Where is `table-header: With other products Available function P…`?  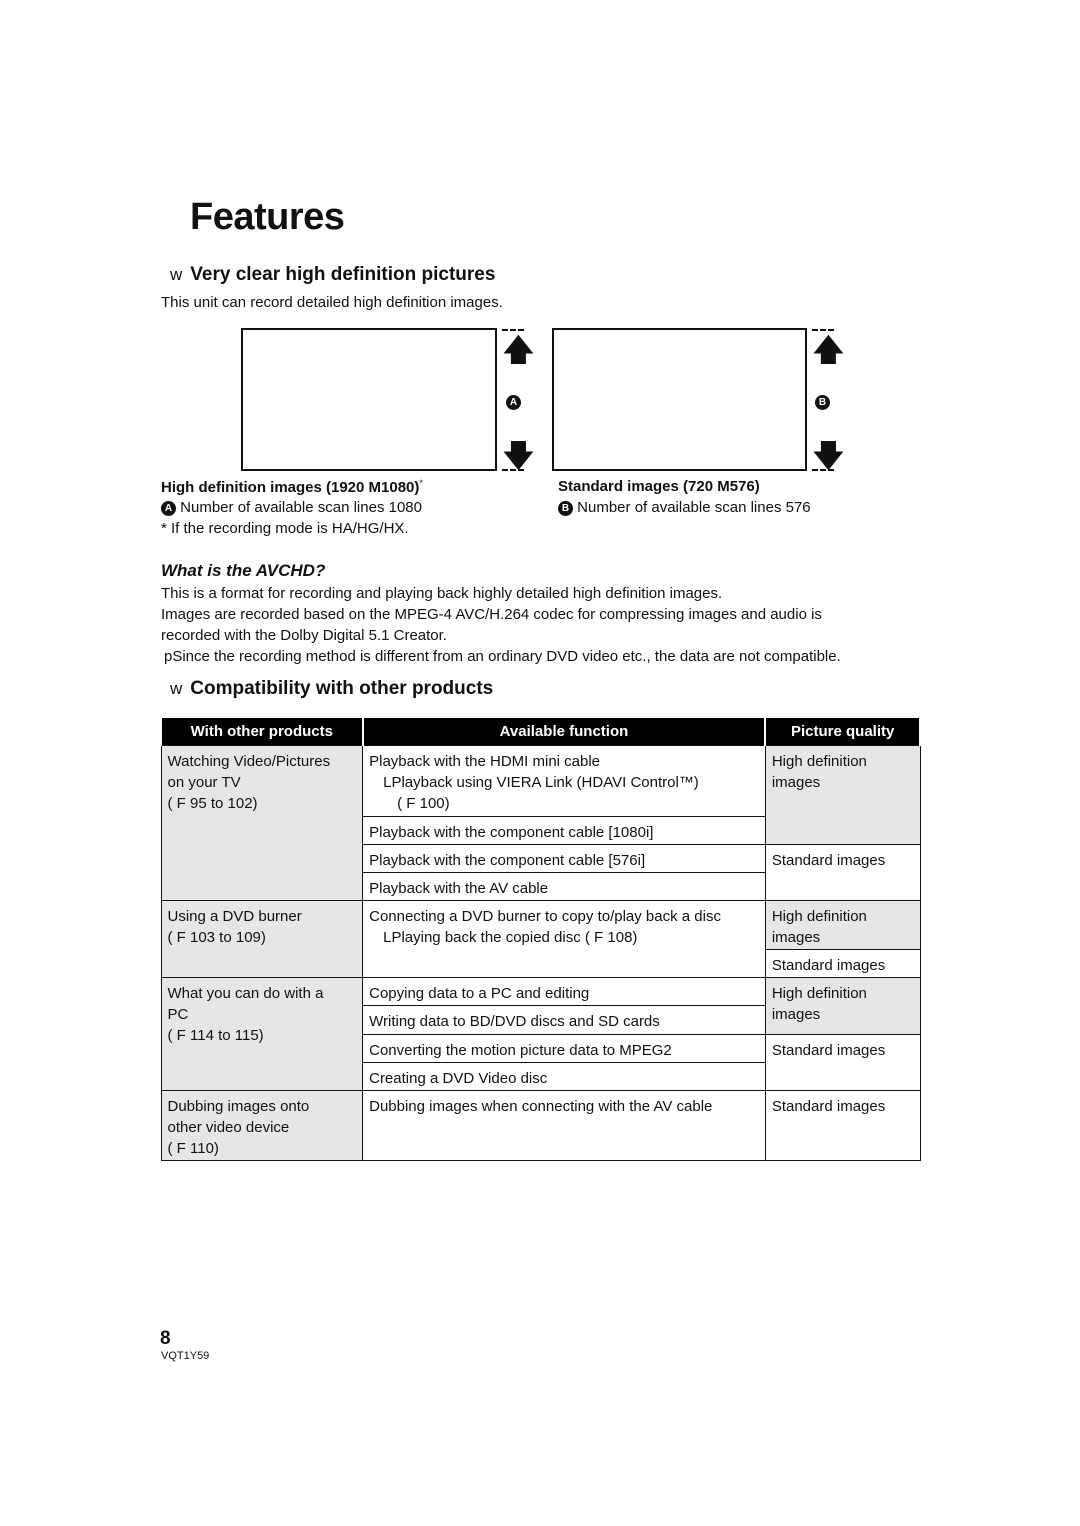
table-header: With other products Available function P… is located at coordinates (540, 732).